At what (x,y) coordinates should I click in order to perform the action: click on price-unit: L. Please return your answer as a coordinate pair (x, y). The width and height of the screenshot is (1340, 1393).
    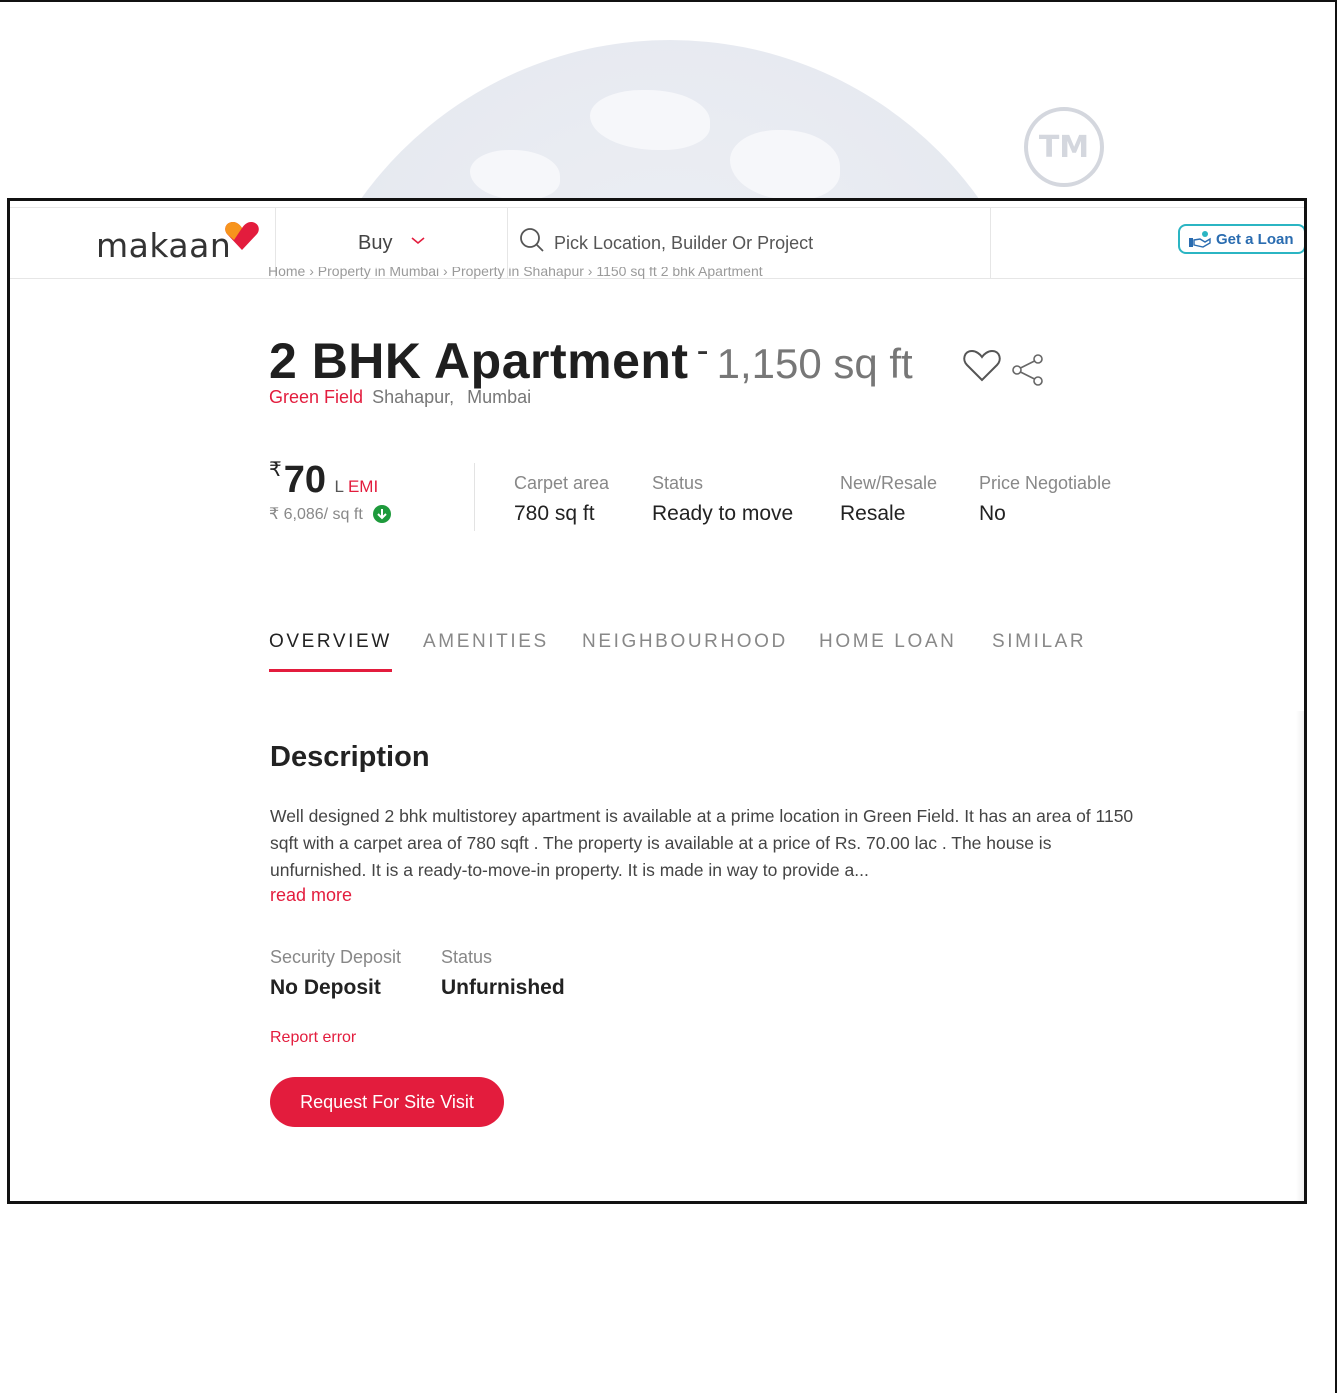
    Looking at the image, I should click on (339, 486).